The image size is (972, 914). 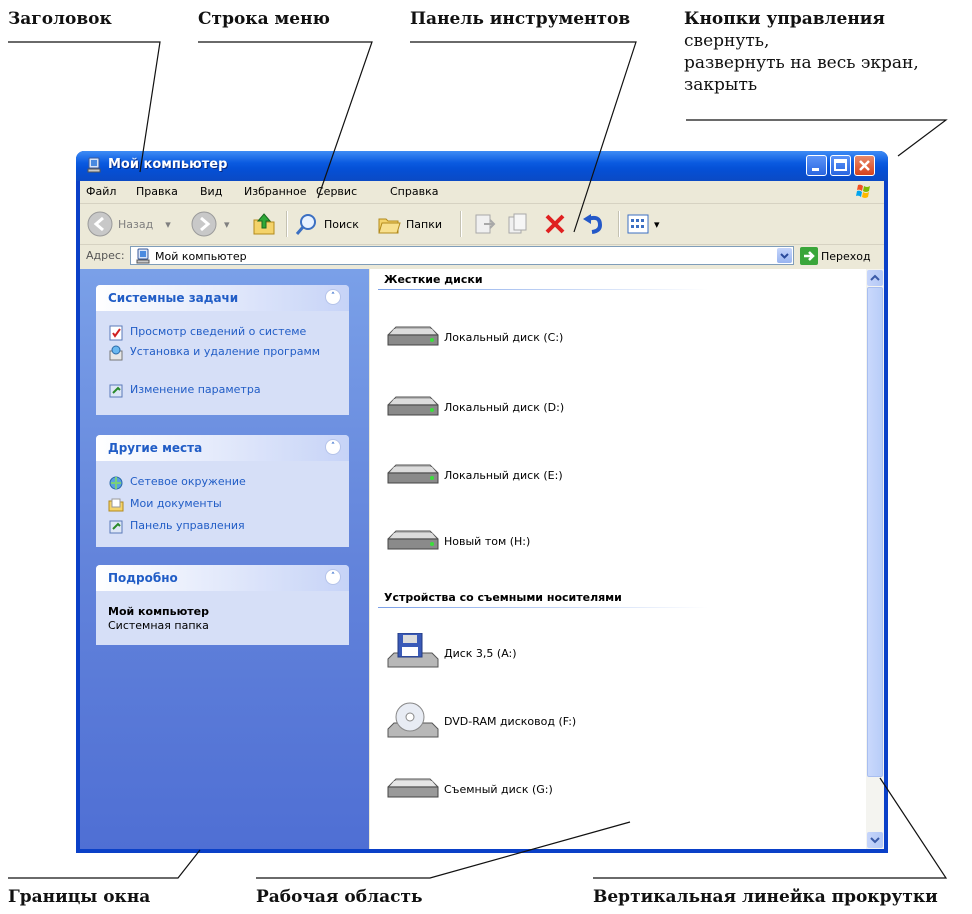 I want to click on details-header: Подробно ˄, so click(x=222, y=578).